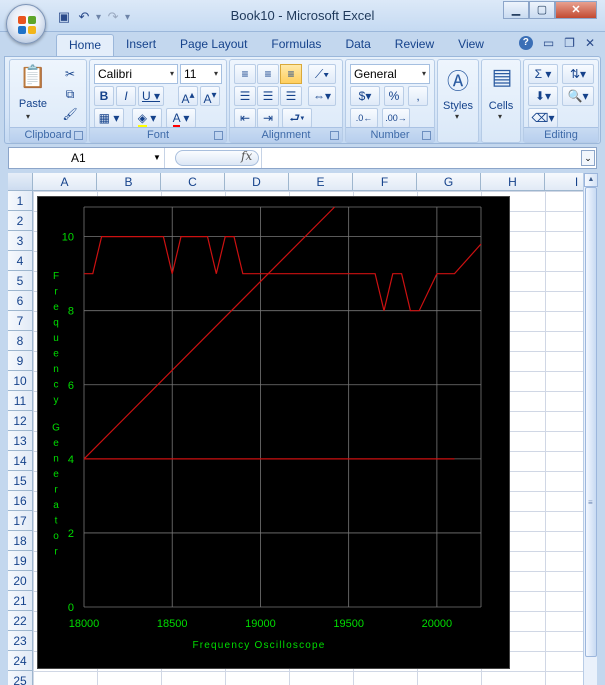  I want to click on column-header-a: A, so click(65, 182).